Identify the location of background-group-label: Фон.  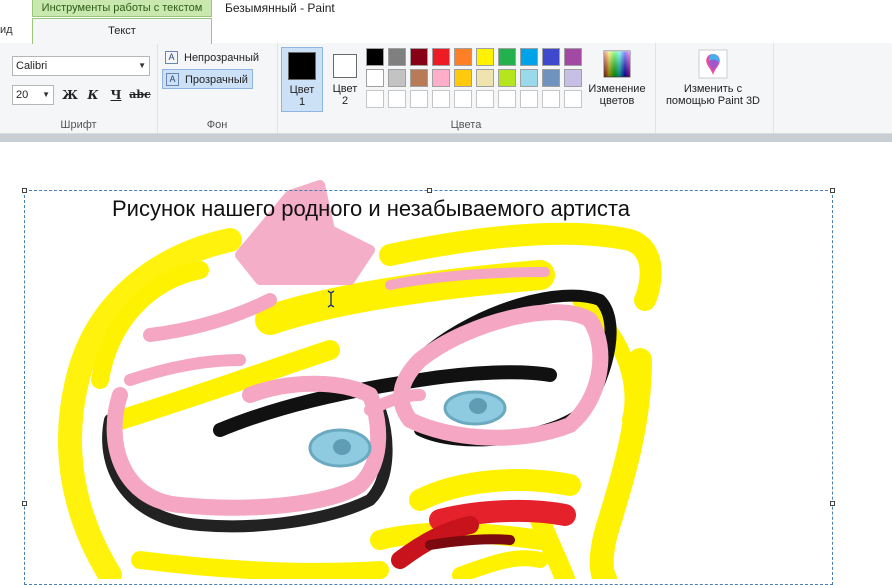
(217, 125).